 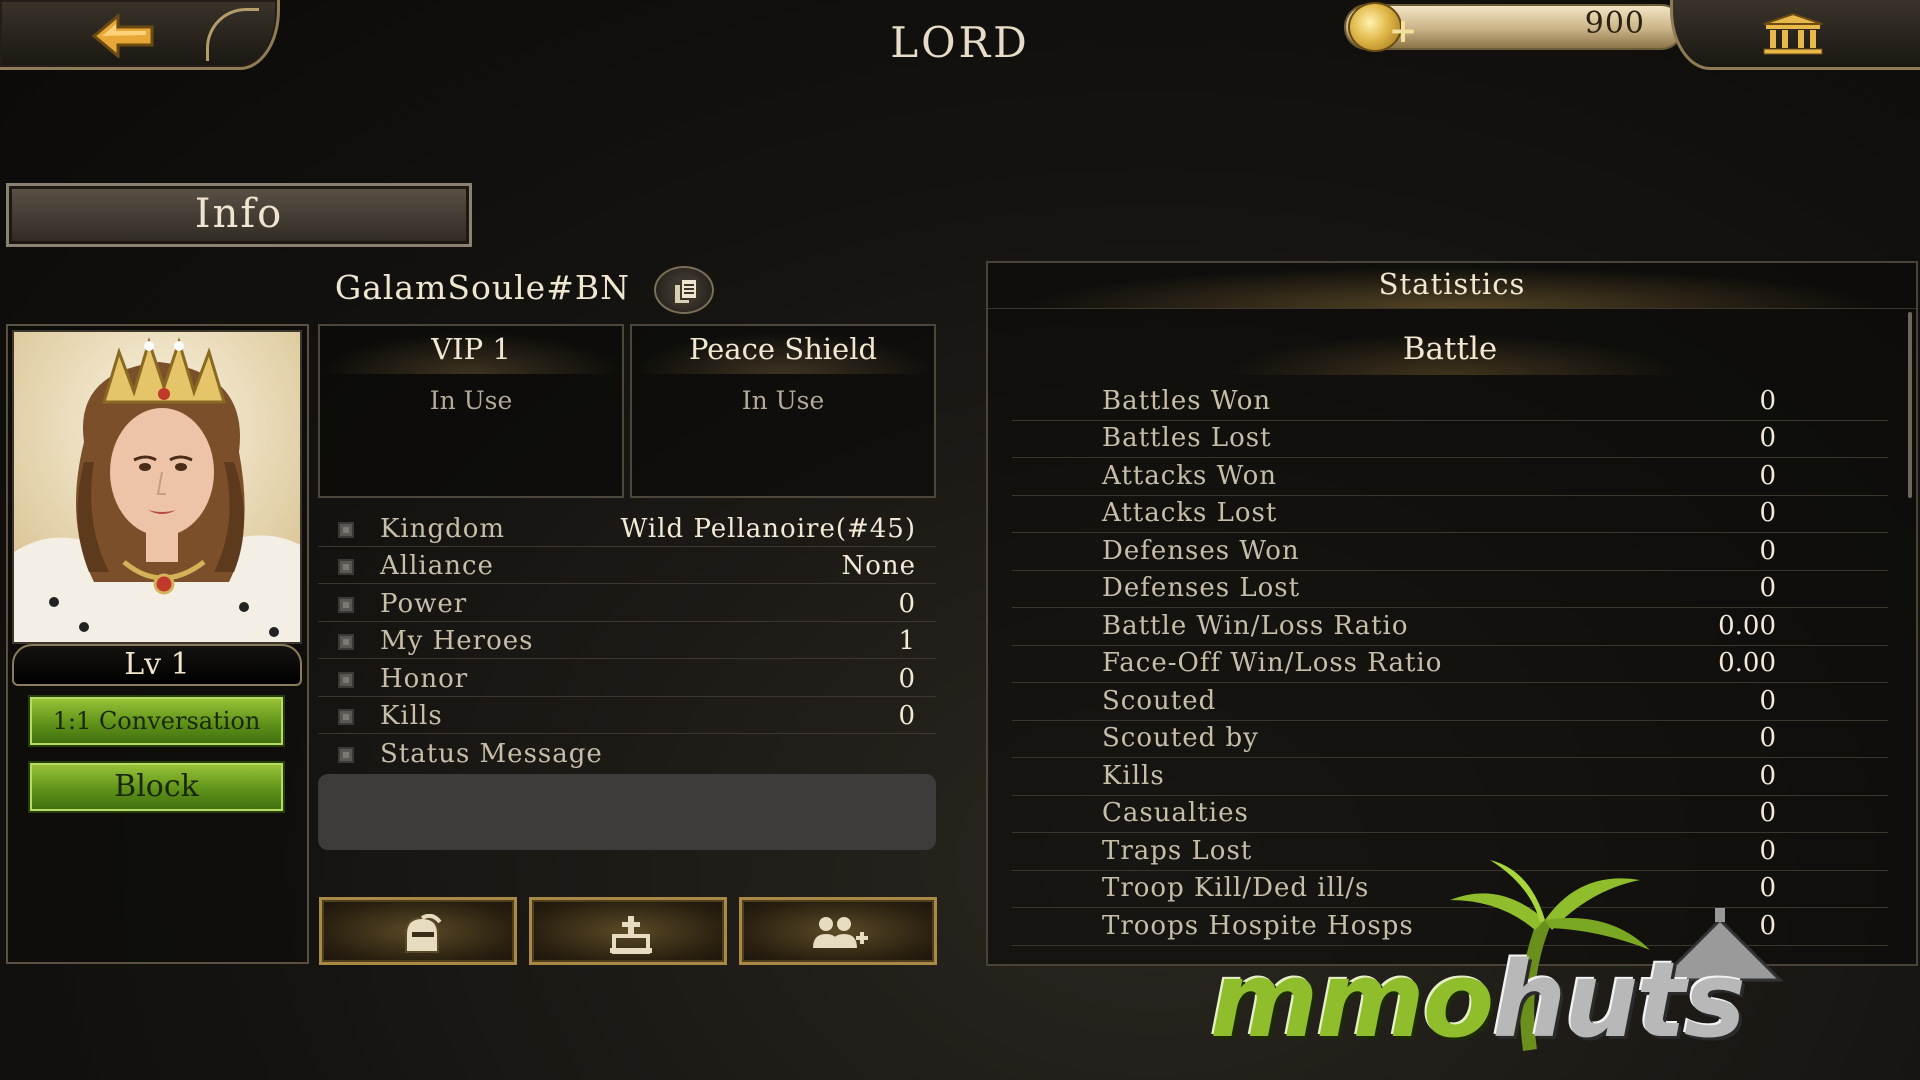 What do you see at coordinates (1450, 477) in the screenshot?
I see `stat-row-attacks-won: Attacks Won 0` at bounding box center [1450, 477].